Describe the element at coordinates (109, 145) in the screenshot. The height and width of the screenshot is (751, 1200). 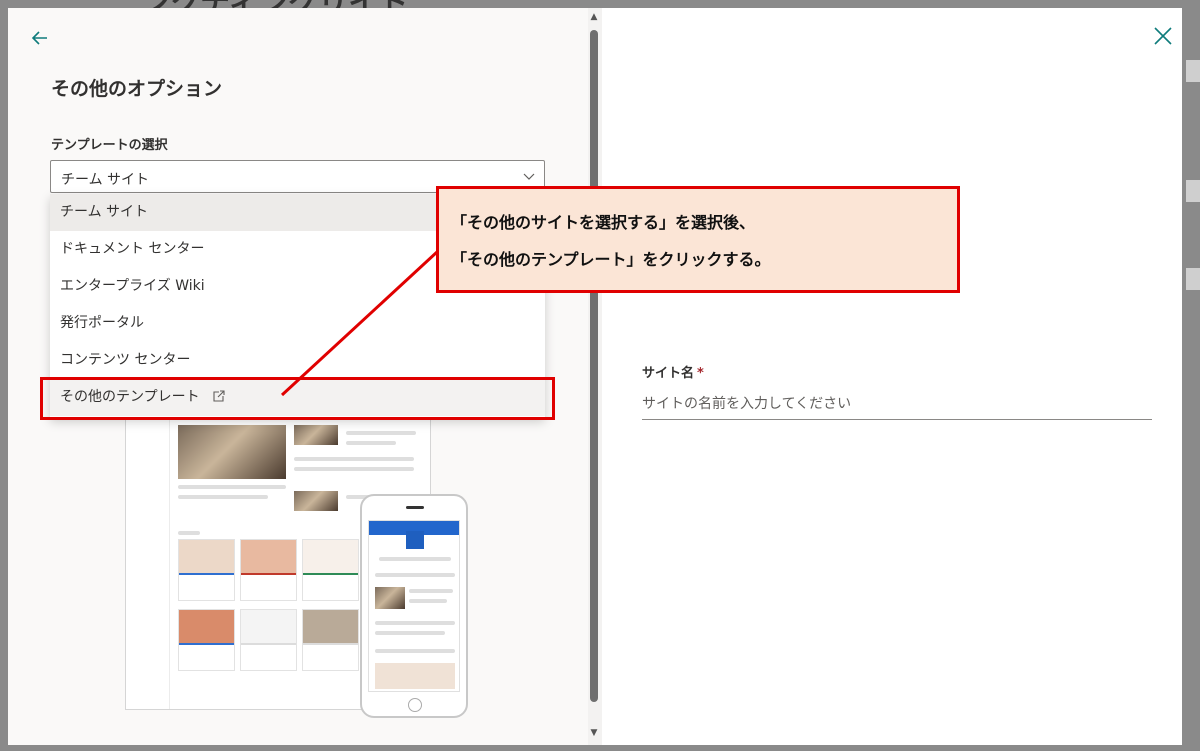
I see `template-select-label: テンプレートの選択` at that location.